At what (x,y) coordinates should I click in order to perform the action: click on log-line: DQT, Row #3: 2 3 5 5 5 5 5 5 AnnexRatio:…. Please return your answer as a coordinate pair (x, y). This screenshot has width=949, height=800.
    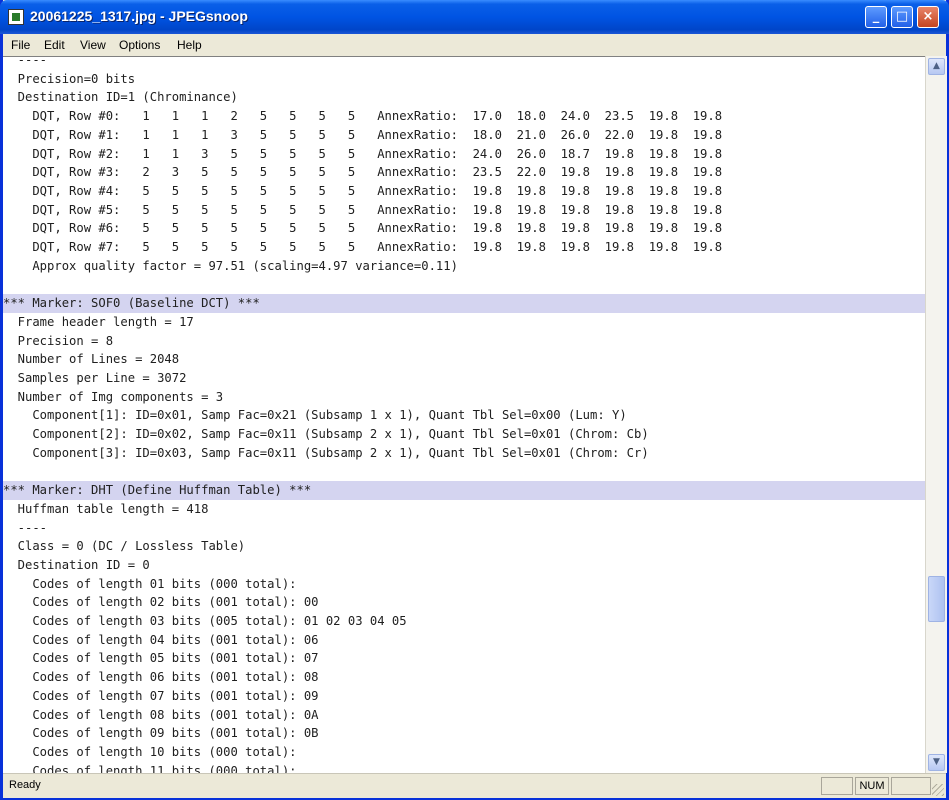
    Looking at the image, I should click on (363, 172).